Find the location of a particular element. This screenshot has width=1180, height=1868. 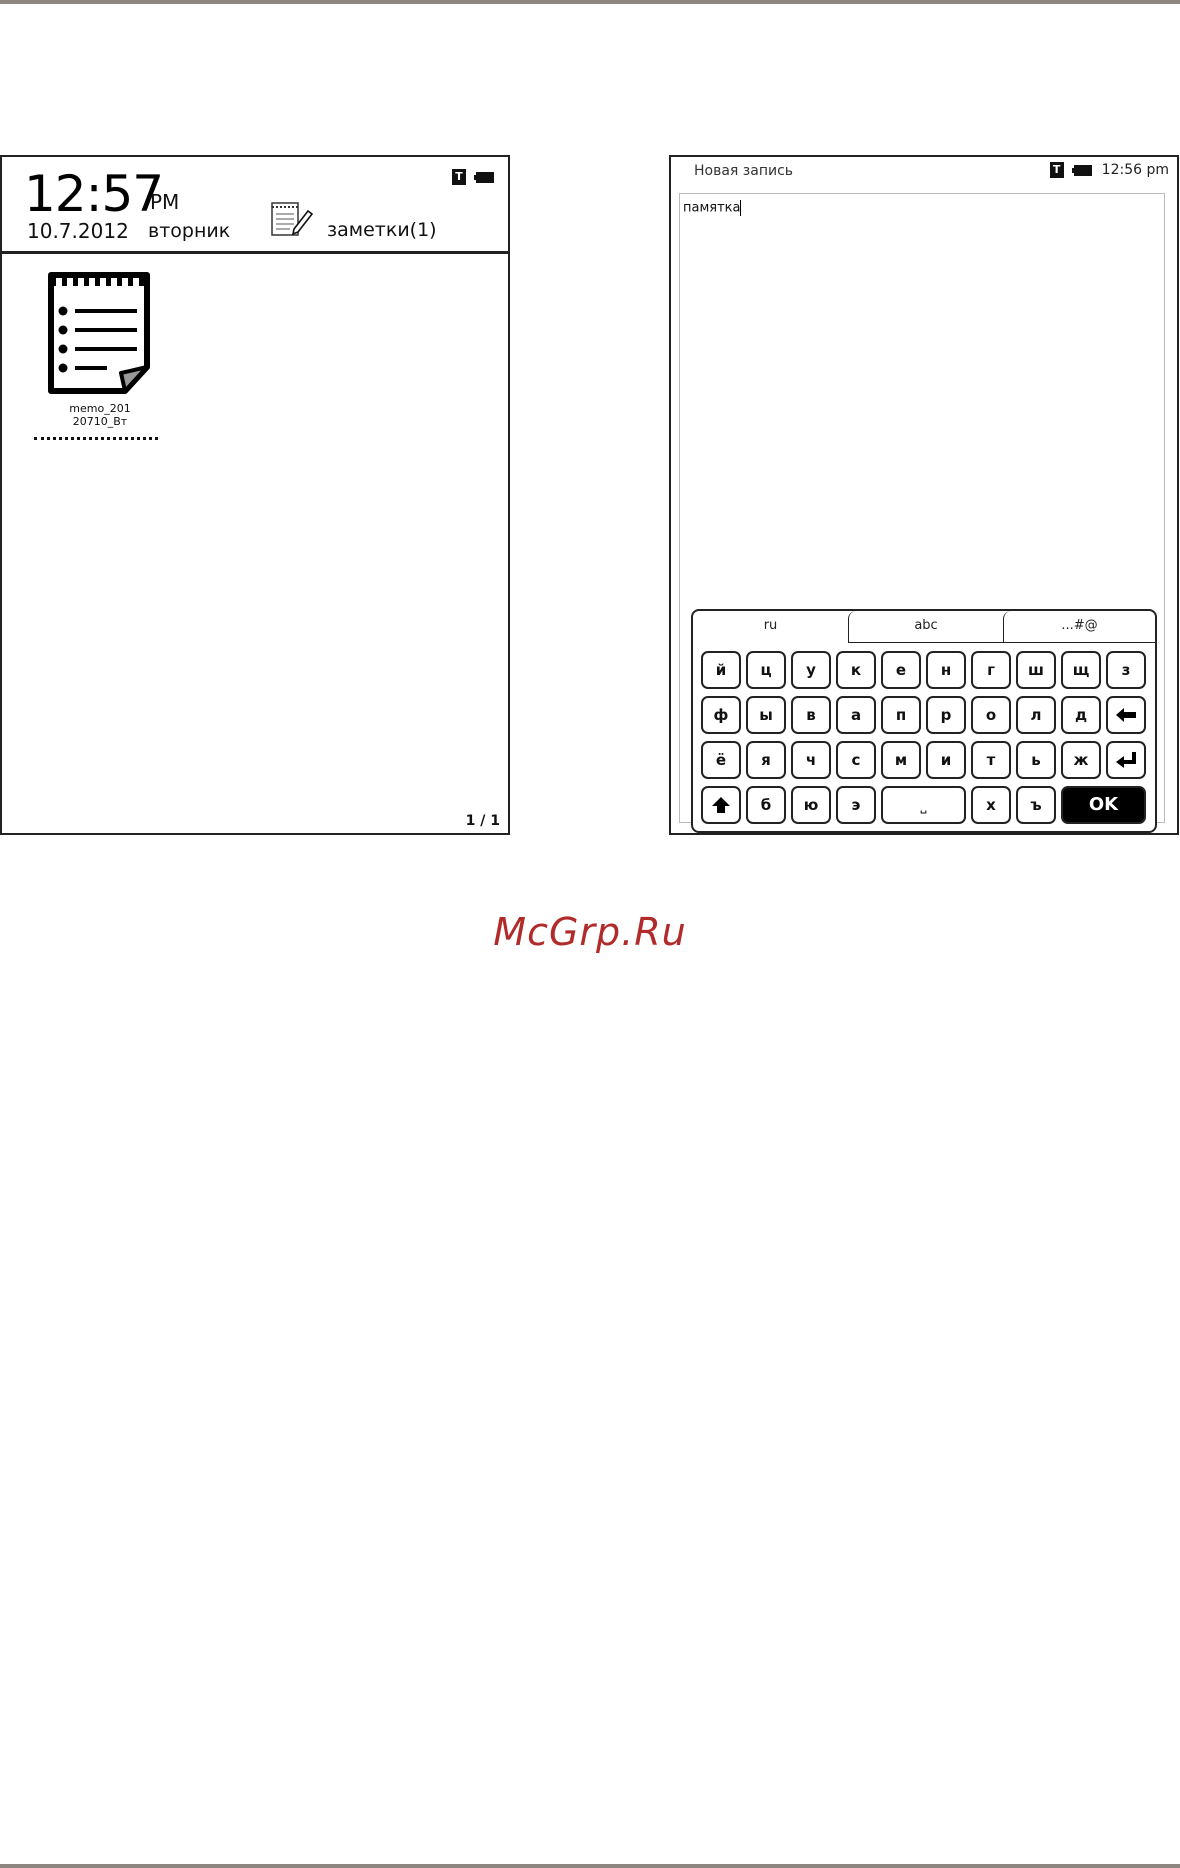

memo-document-icon is located at coordinates (99, 333).